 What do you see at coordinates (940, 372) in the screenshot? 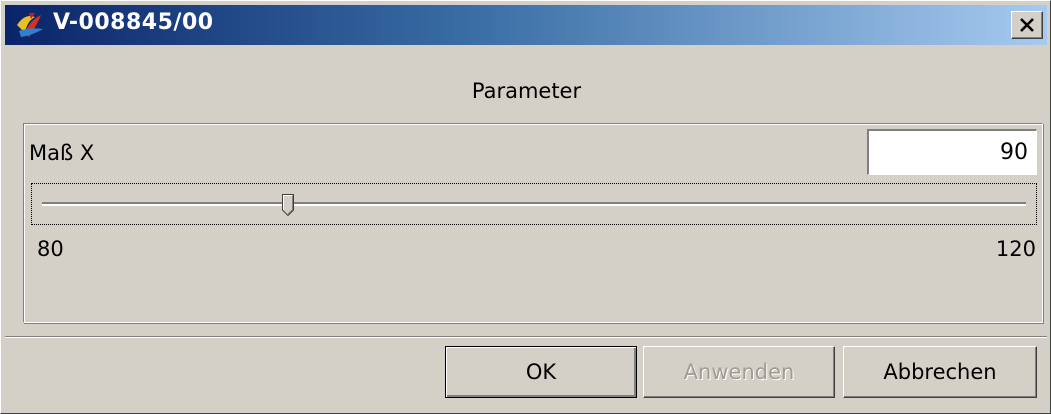
I see `cancel-button: Abbrechen` at bounding box center [940, 372].